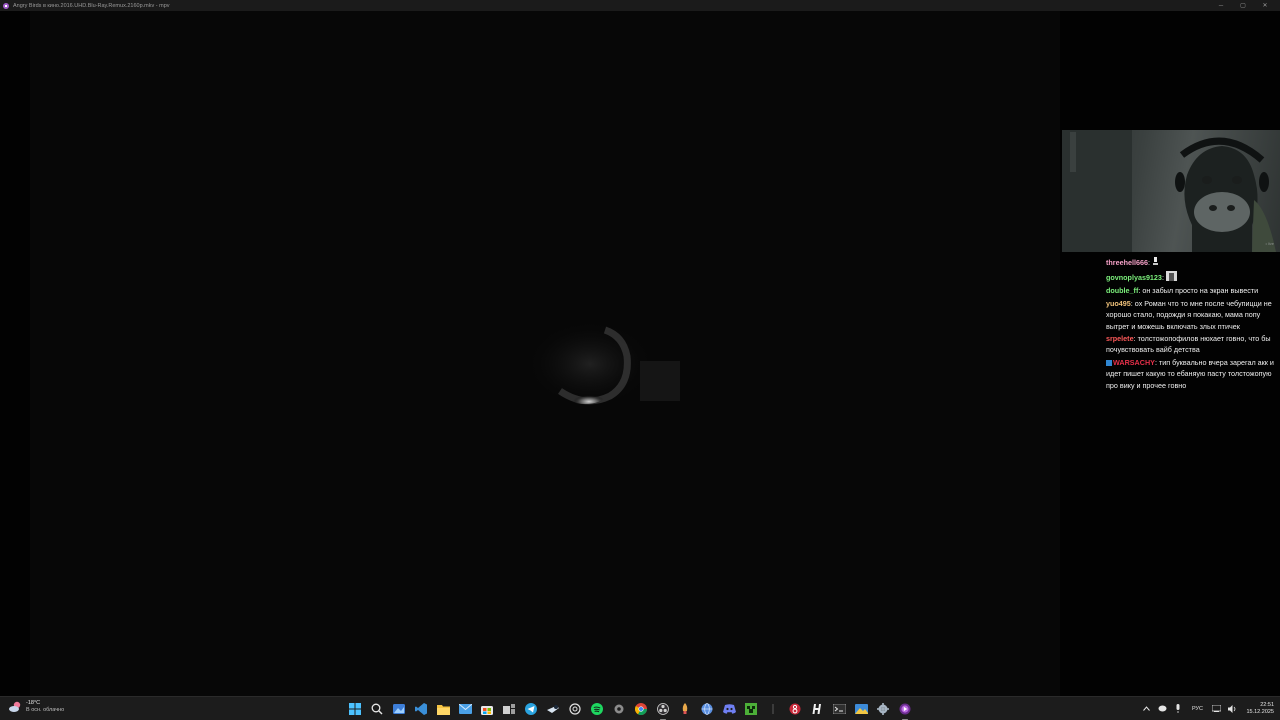 The image size is (1280, 720). I want to click on subscriber-badge-icon, so click(1109, 362).